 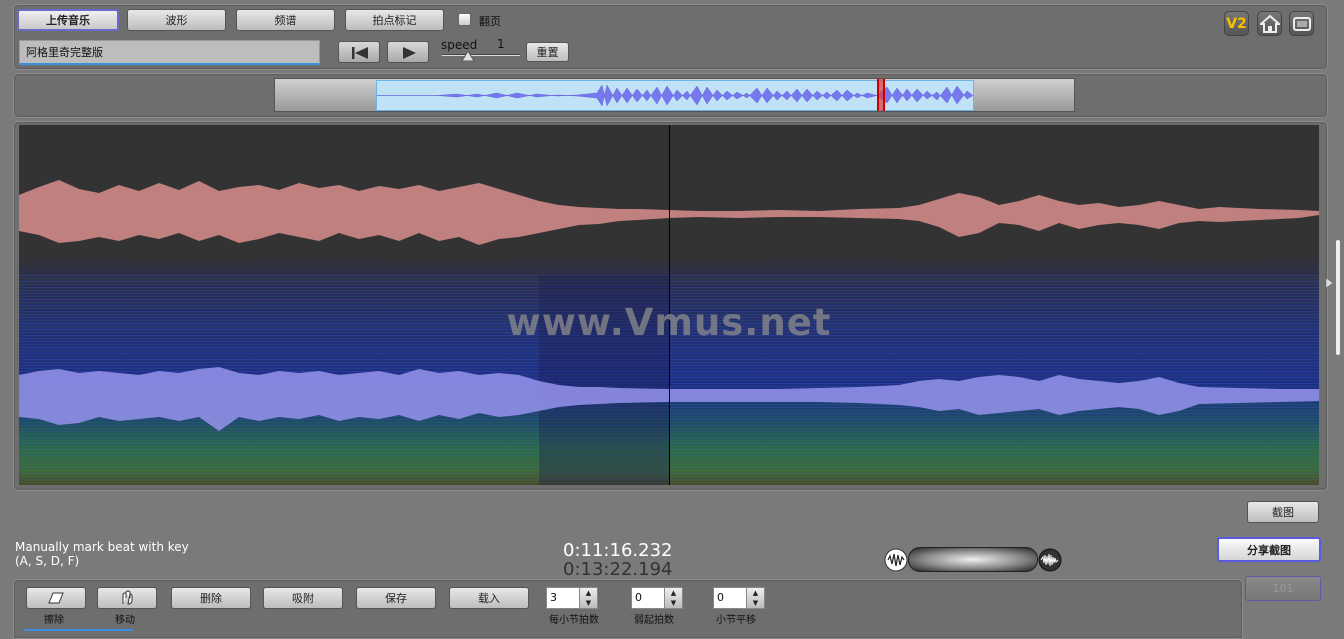 I want to click on beat-hint: Manually mark beat with key (A, S, D, F), so click(x=102, y=554).